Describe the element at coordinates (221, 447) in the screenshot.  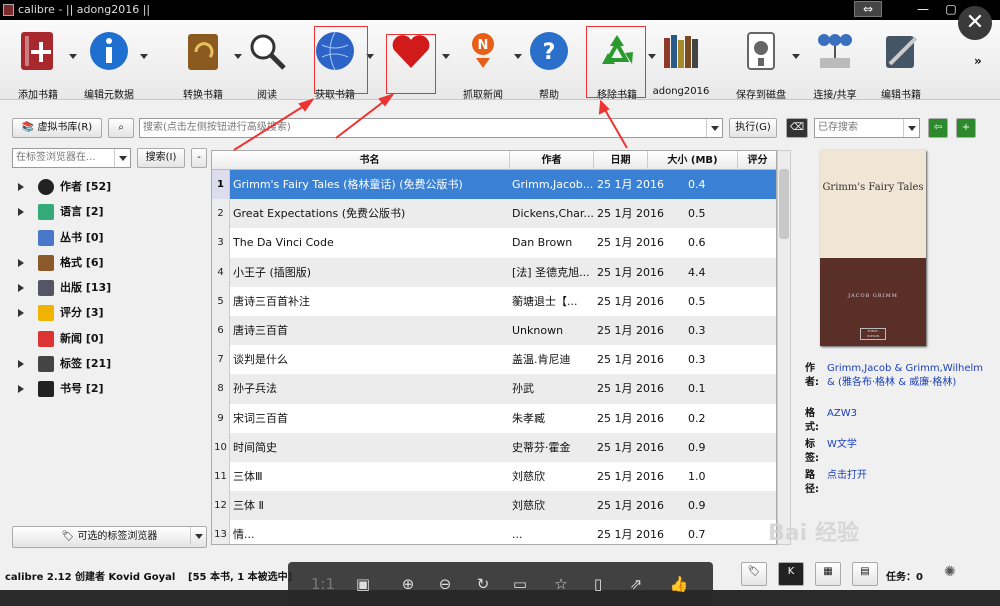
I see `cell-n: 10` at that location.